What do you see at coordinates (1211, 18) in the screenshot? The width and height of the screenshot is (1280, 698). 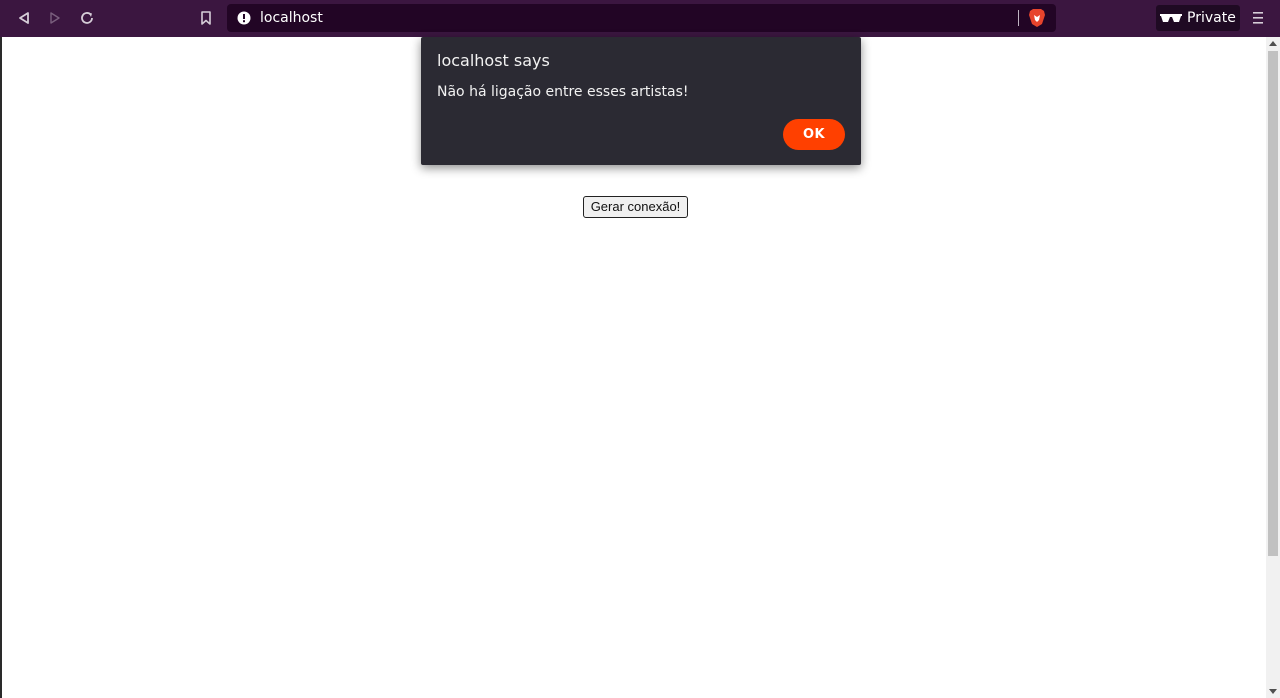 I see `private-label: Private` at bounding box center [1211, 18].